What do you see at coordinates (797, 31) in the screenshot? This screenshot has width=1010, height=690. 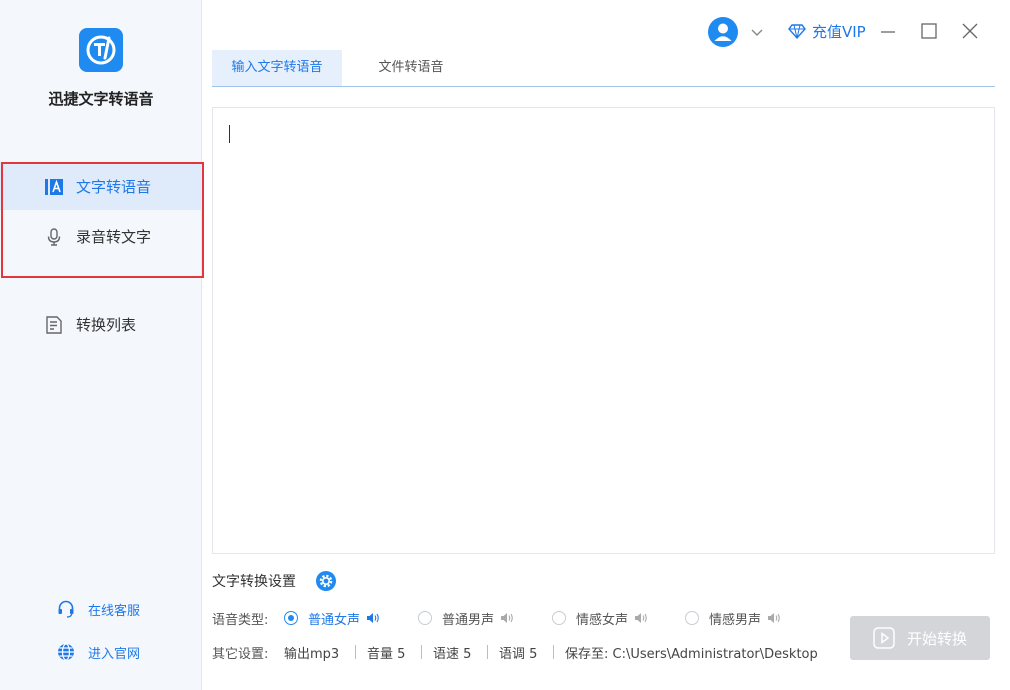 I see `diamond-icon` at bounding box center [797, 31].